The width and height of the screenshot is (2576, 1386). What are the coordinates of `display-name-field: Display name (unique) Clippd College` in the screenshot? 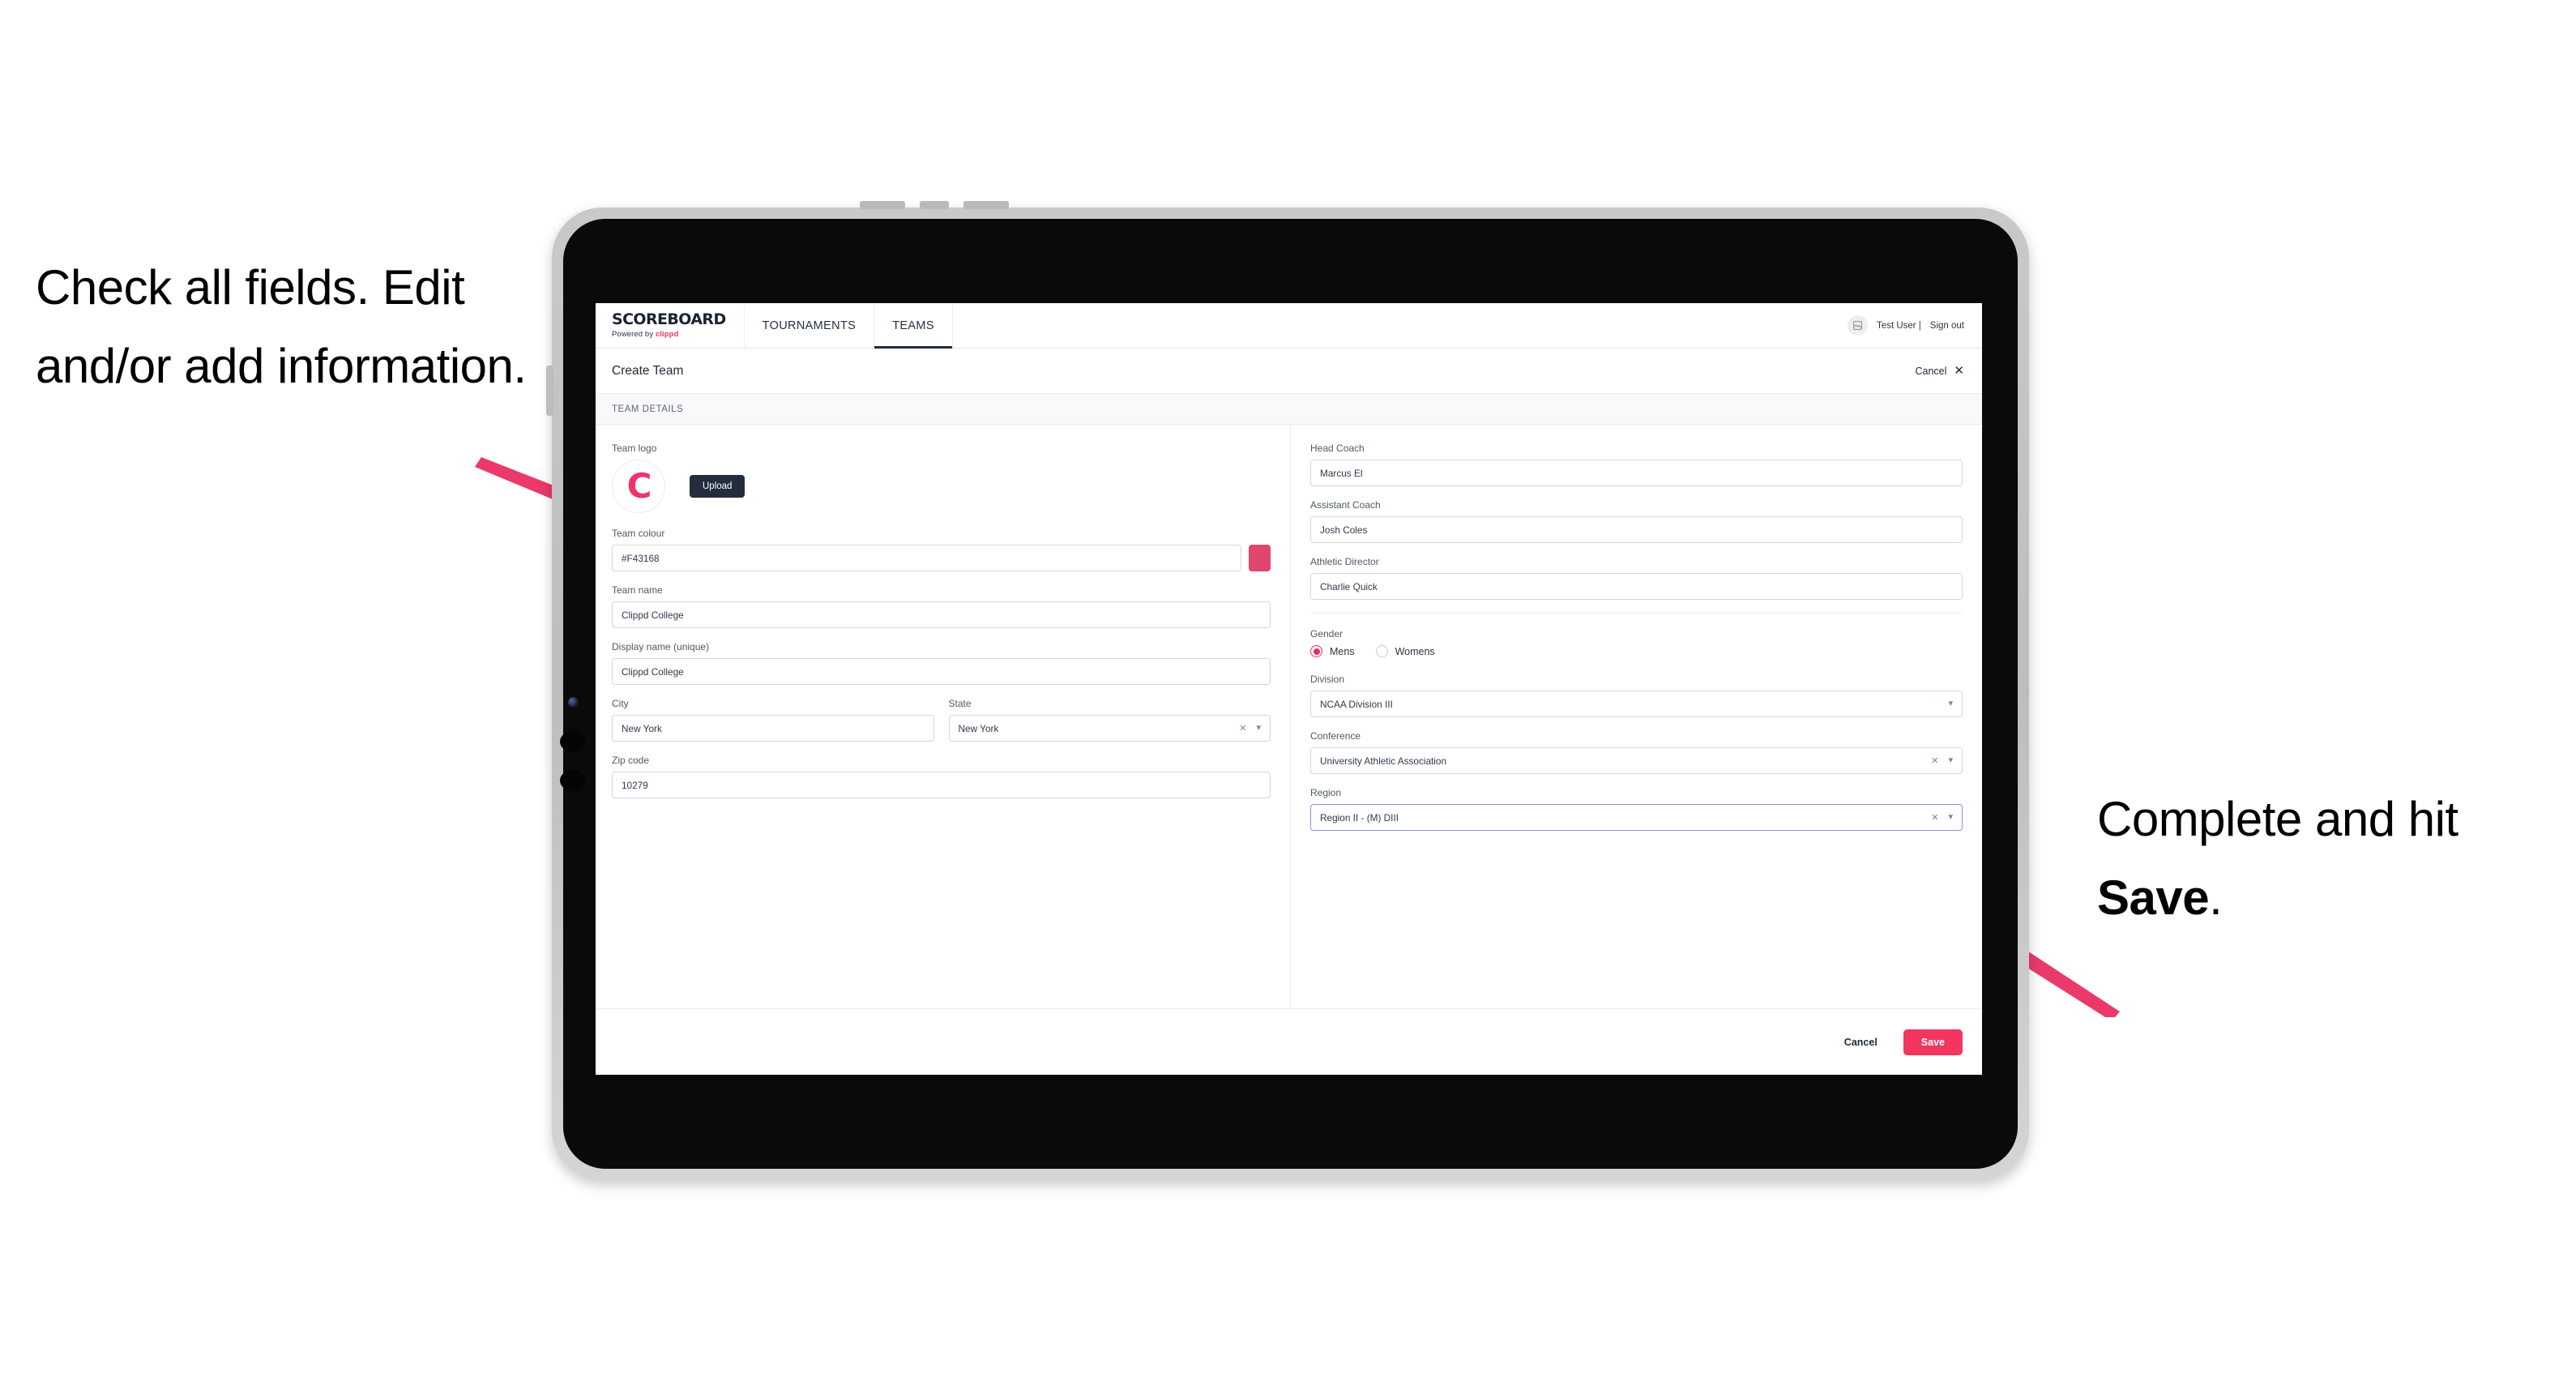 It's located at (941, 663).